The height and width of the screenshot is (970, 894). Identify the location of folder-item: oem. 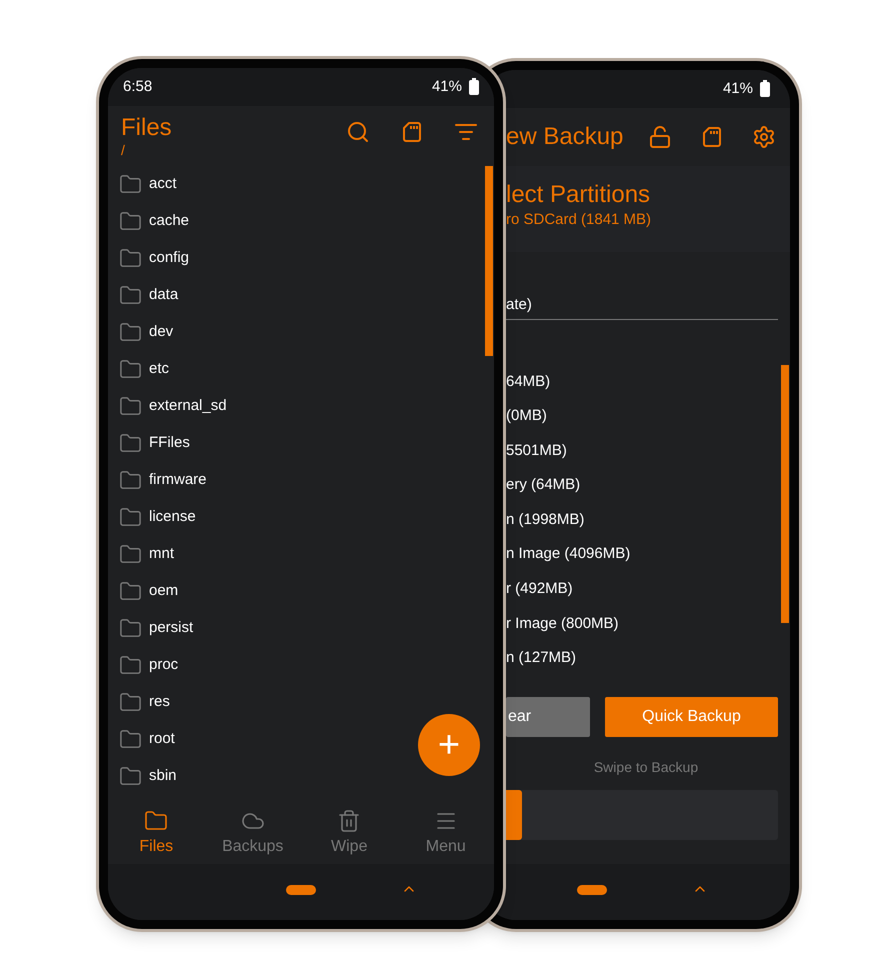
(148, 591).